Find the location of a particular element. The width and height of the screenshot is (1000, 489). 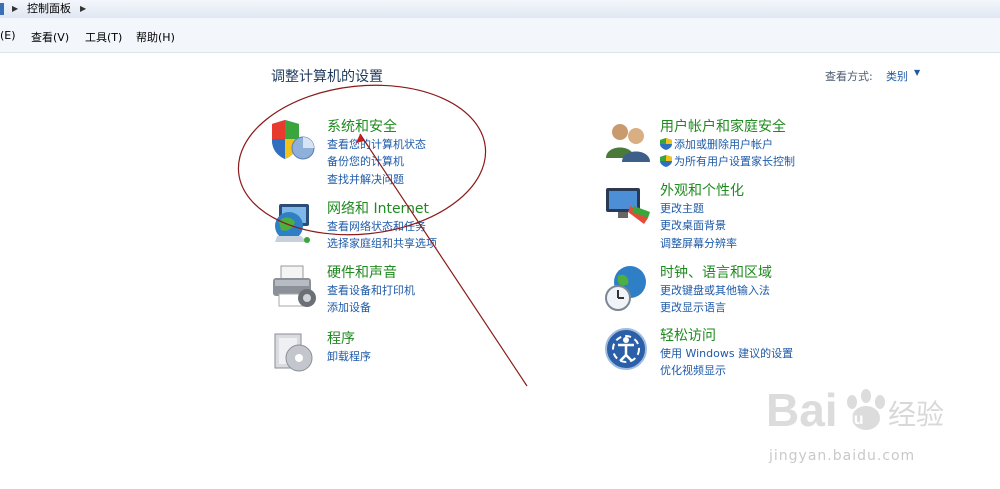

baidu-jingyan-watermark-logo: Bai du 经验 is located at coordinates (855, 410).